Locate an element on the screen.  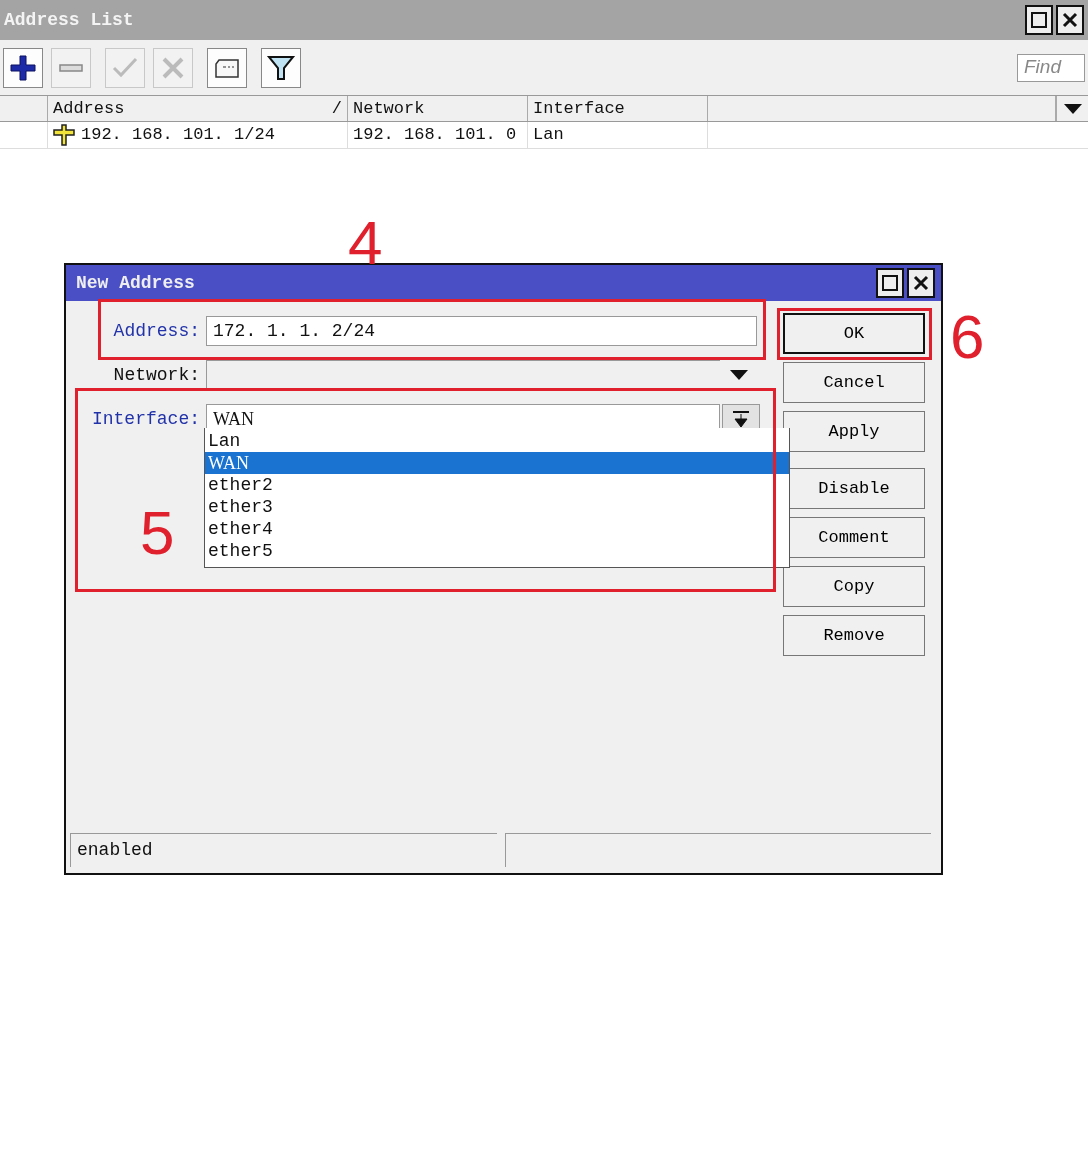
status-text: enabled is located at coordinates (283, 850).